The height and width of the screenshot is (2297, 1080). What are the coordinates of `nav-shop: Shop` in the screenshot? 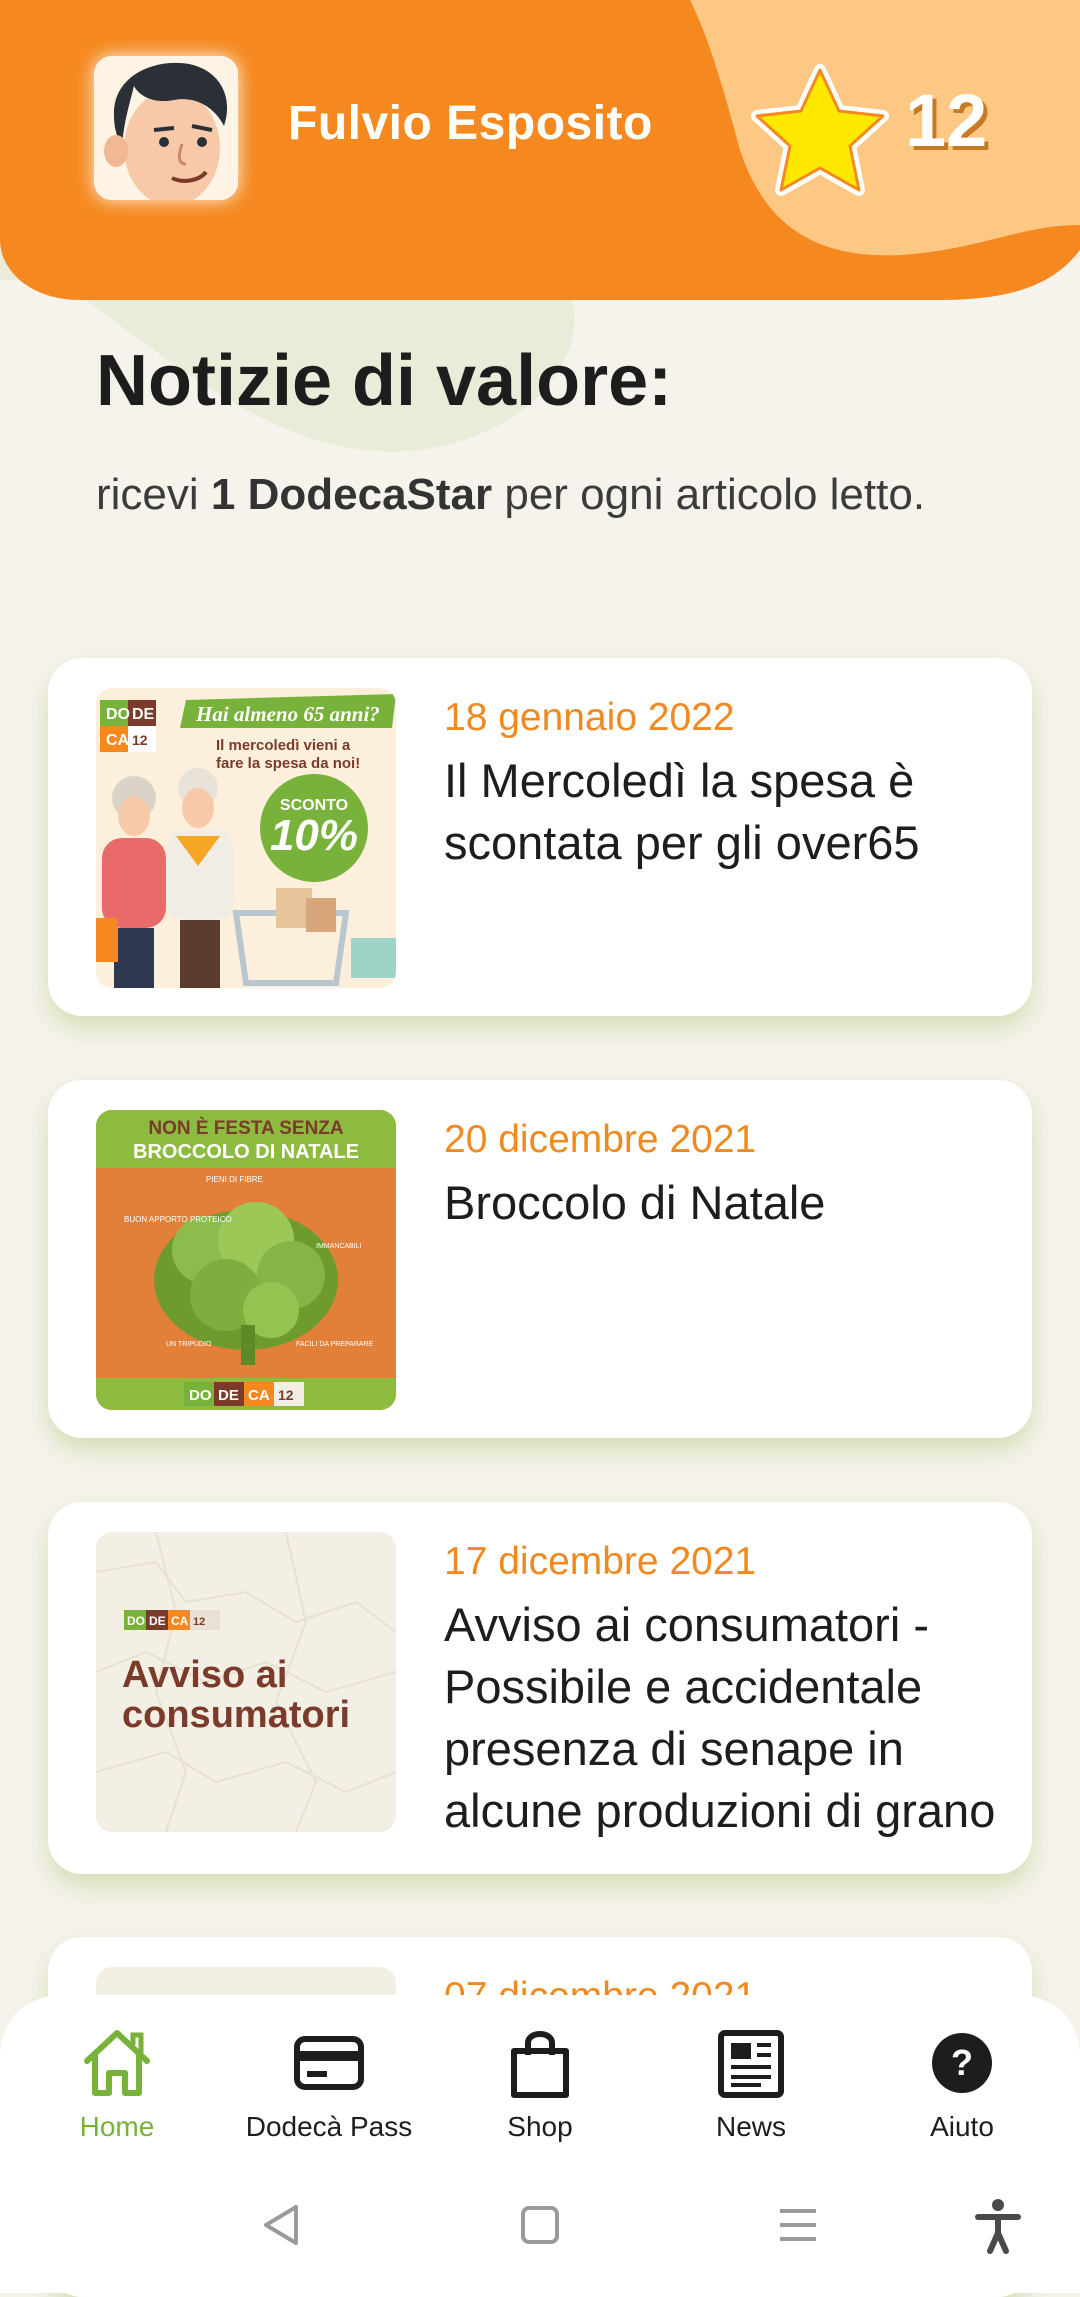 It's located at (540, 2084).